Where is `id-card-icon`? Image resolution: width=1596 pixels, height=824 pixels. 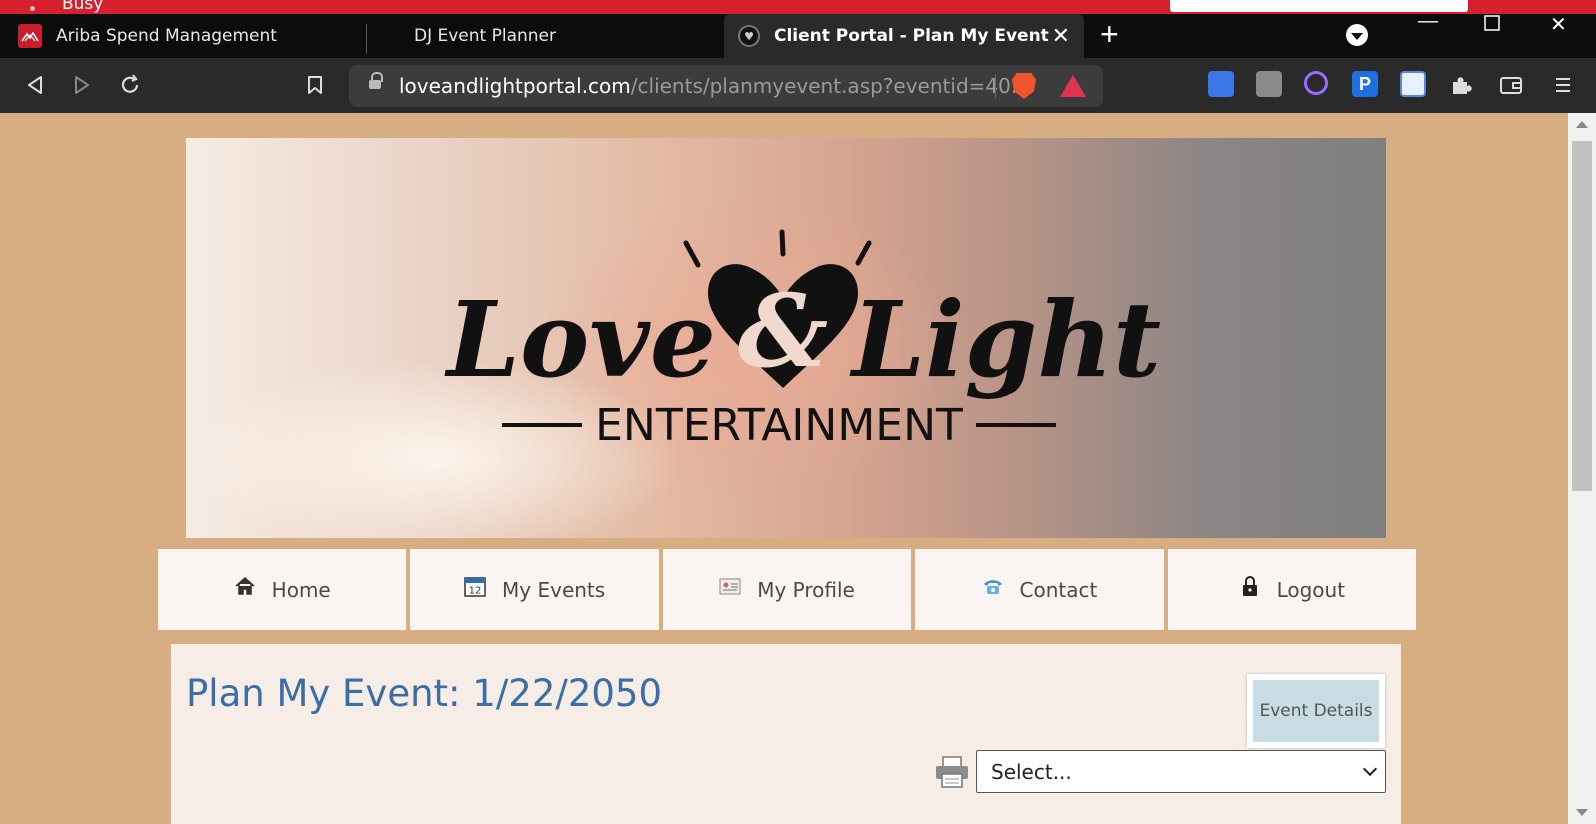 id-card-icon is located at coordinates (730, 586).